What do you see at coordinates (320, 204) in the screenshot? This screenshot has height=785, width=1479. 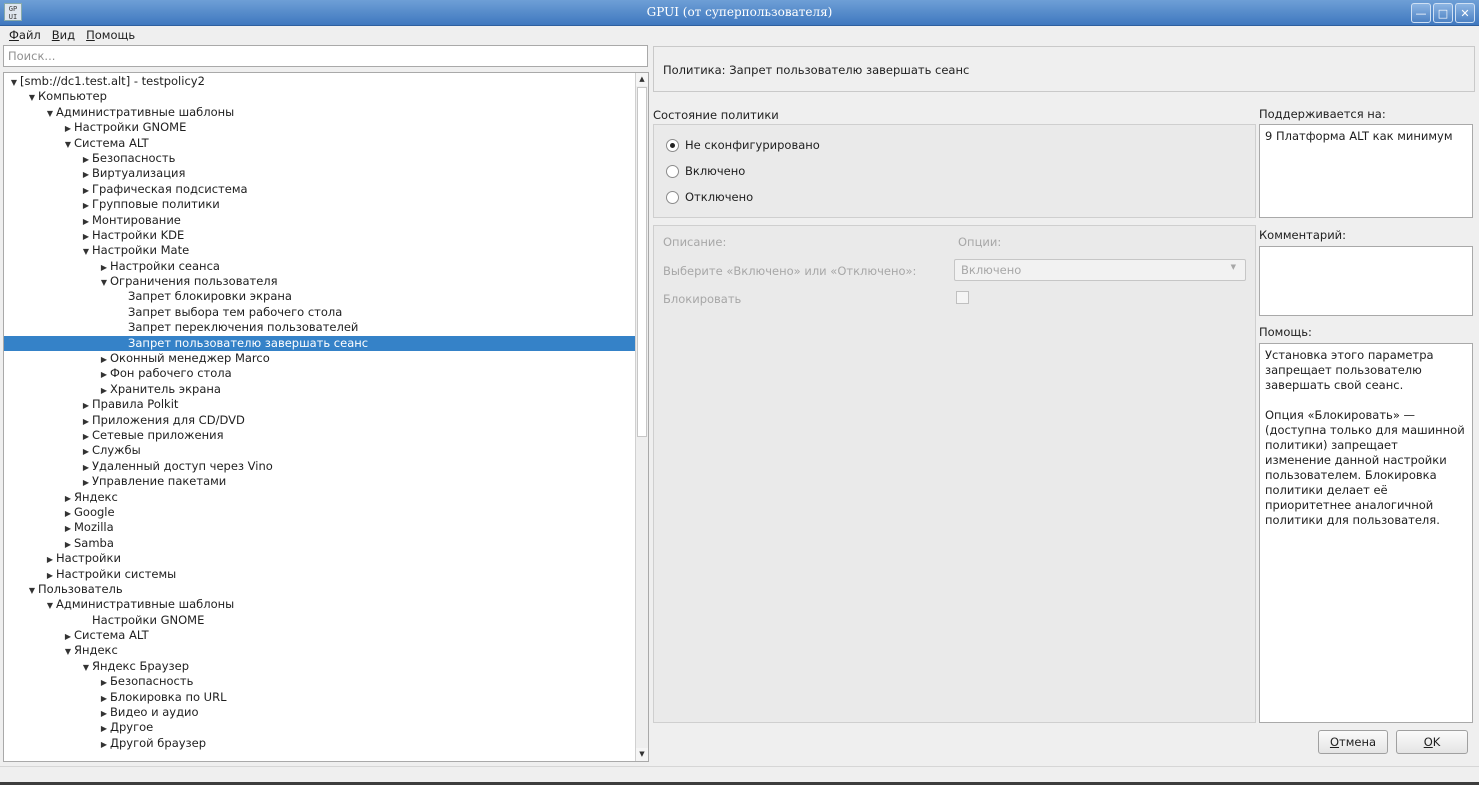 I see `tree-item: ▶ Групповые политики` at bounding box center [320, 204].